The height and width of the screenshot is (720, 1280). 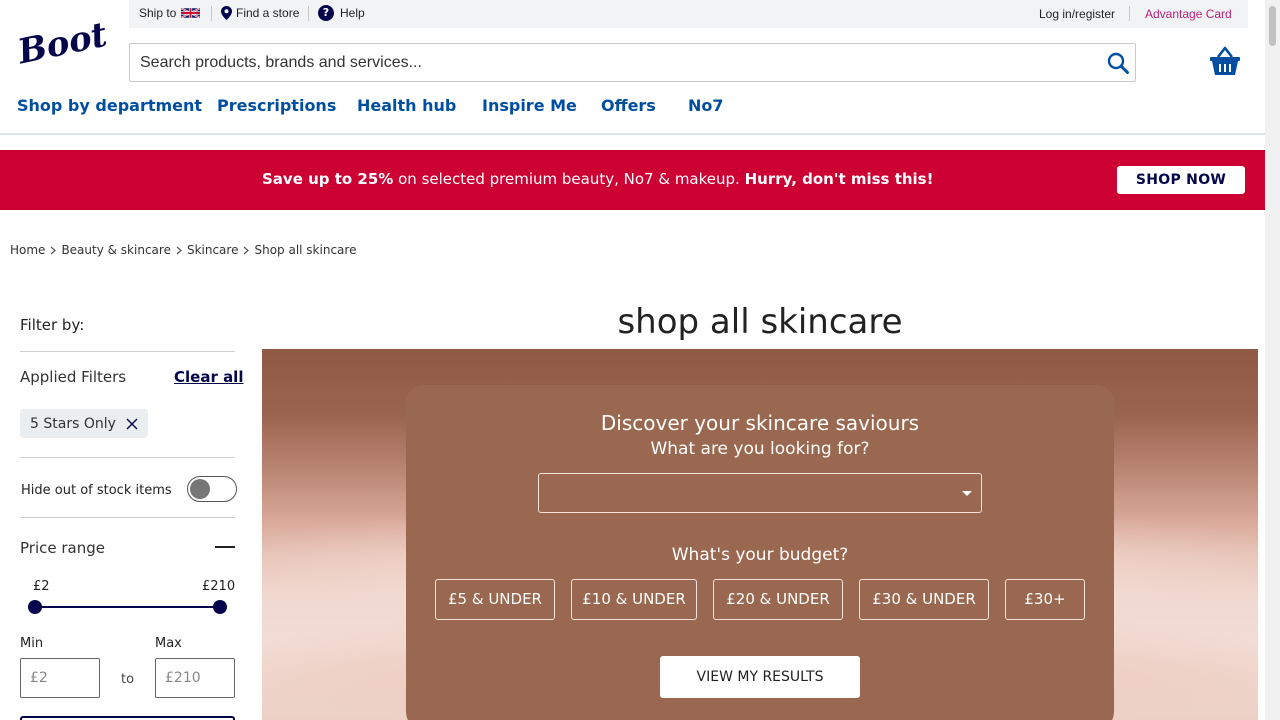 What do you see at coordinates (127, 607) in the screenshot?
I see `price-range-track` at bounding box center [127, 607].